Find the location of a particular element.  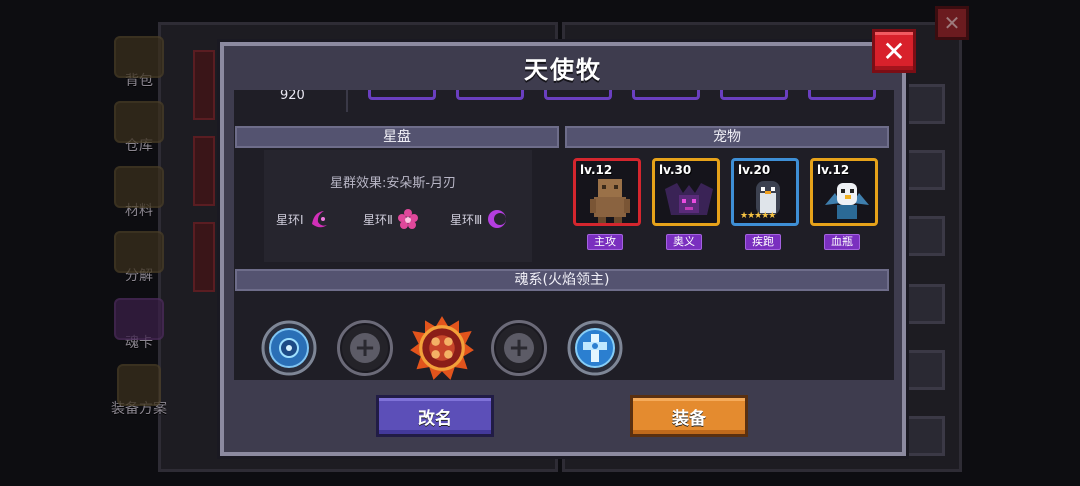

tab-dismantle: 分解 is located at coordinates (139, 254).